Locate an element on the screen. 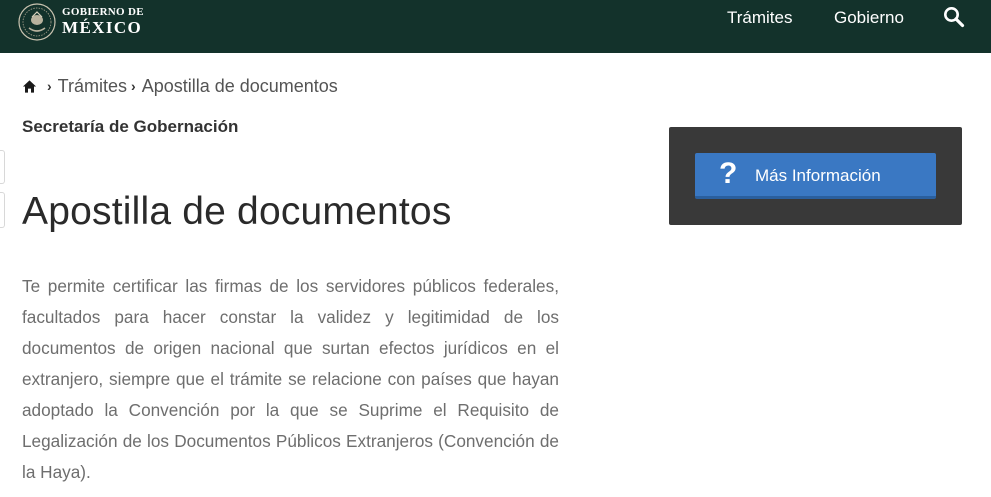  more-info-label: Más Información is located at coordinates (818, 175).